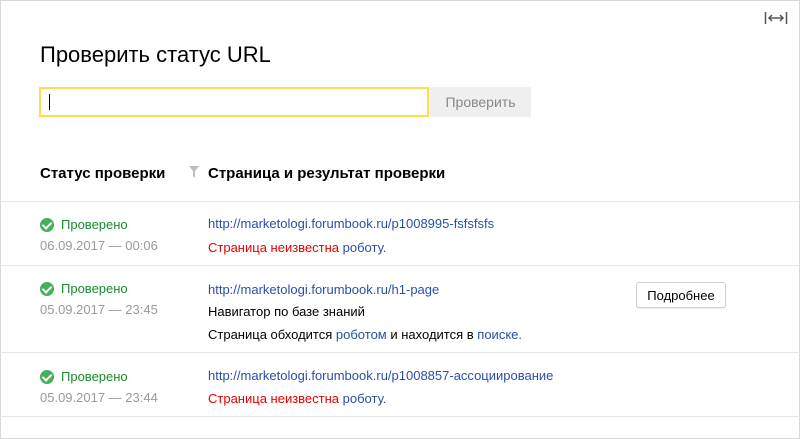 Image resolution: width=800 pixels, height=439 pixels. Describe the element at coordinates (99, 309) in the screenshot. I see `check-timestamp: 05.09.2017 — 23:45` at that location.